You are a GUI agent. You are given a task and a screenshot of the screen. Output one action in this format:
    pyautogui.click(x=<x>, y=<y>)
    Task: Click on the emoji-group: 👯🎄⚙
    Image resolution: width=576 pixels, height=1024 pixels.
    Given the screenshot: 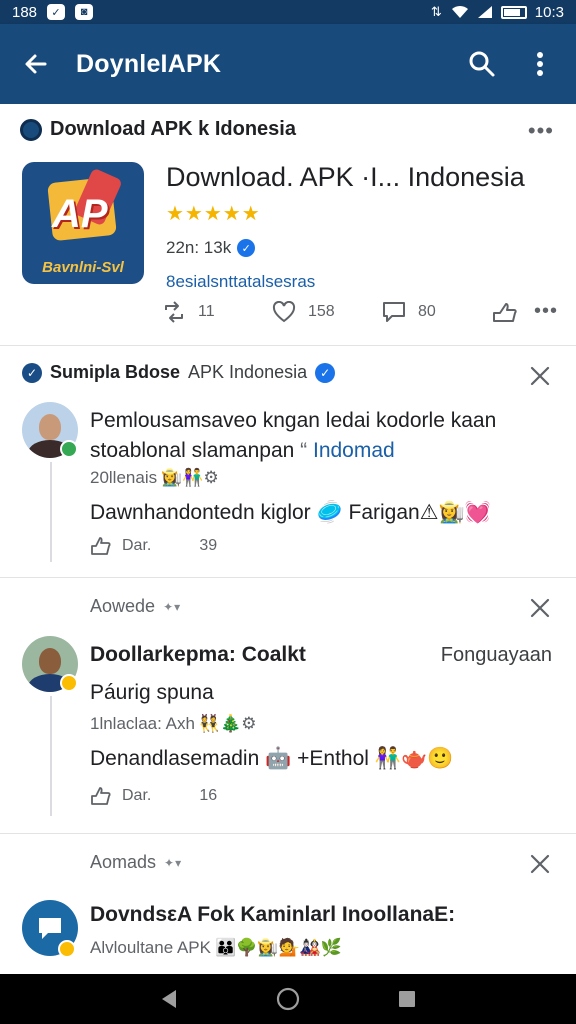 What is the action you would take?
    pyautogui.click(x=227, y=723)
    